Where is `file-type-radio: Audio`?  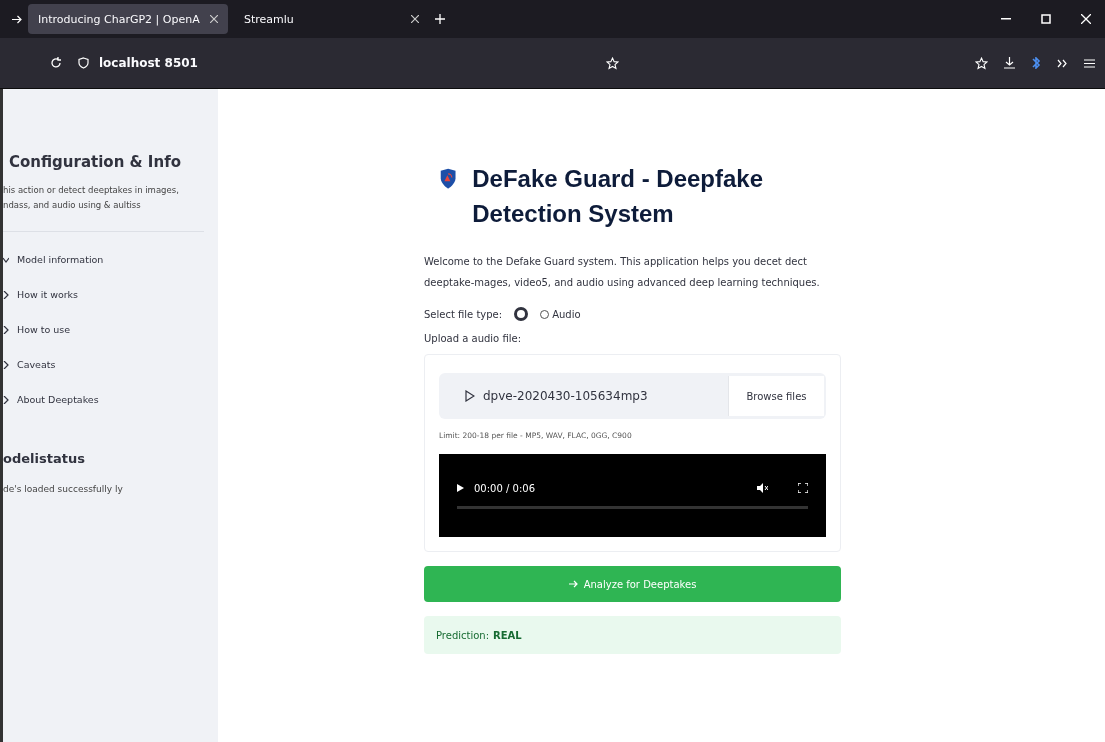 file-type-radio: Audio is located at coordinates (560, 314).